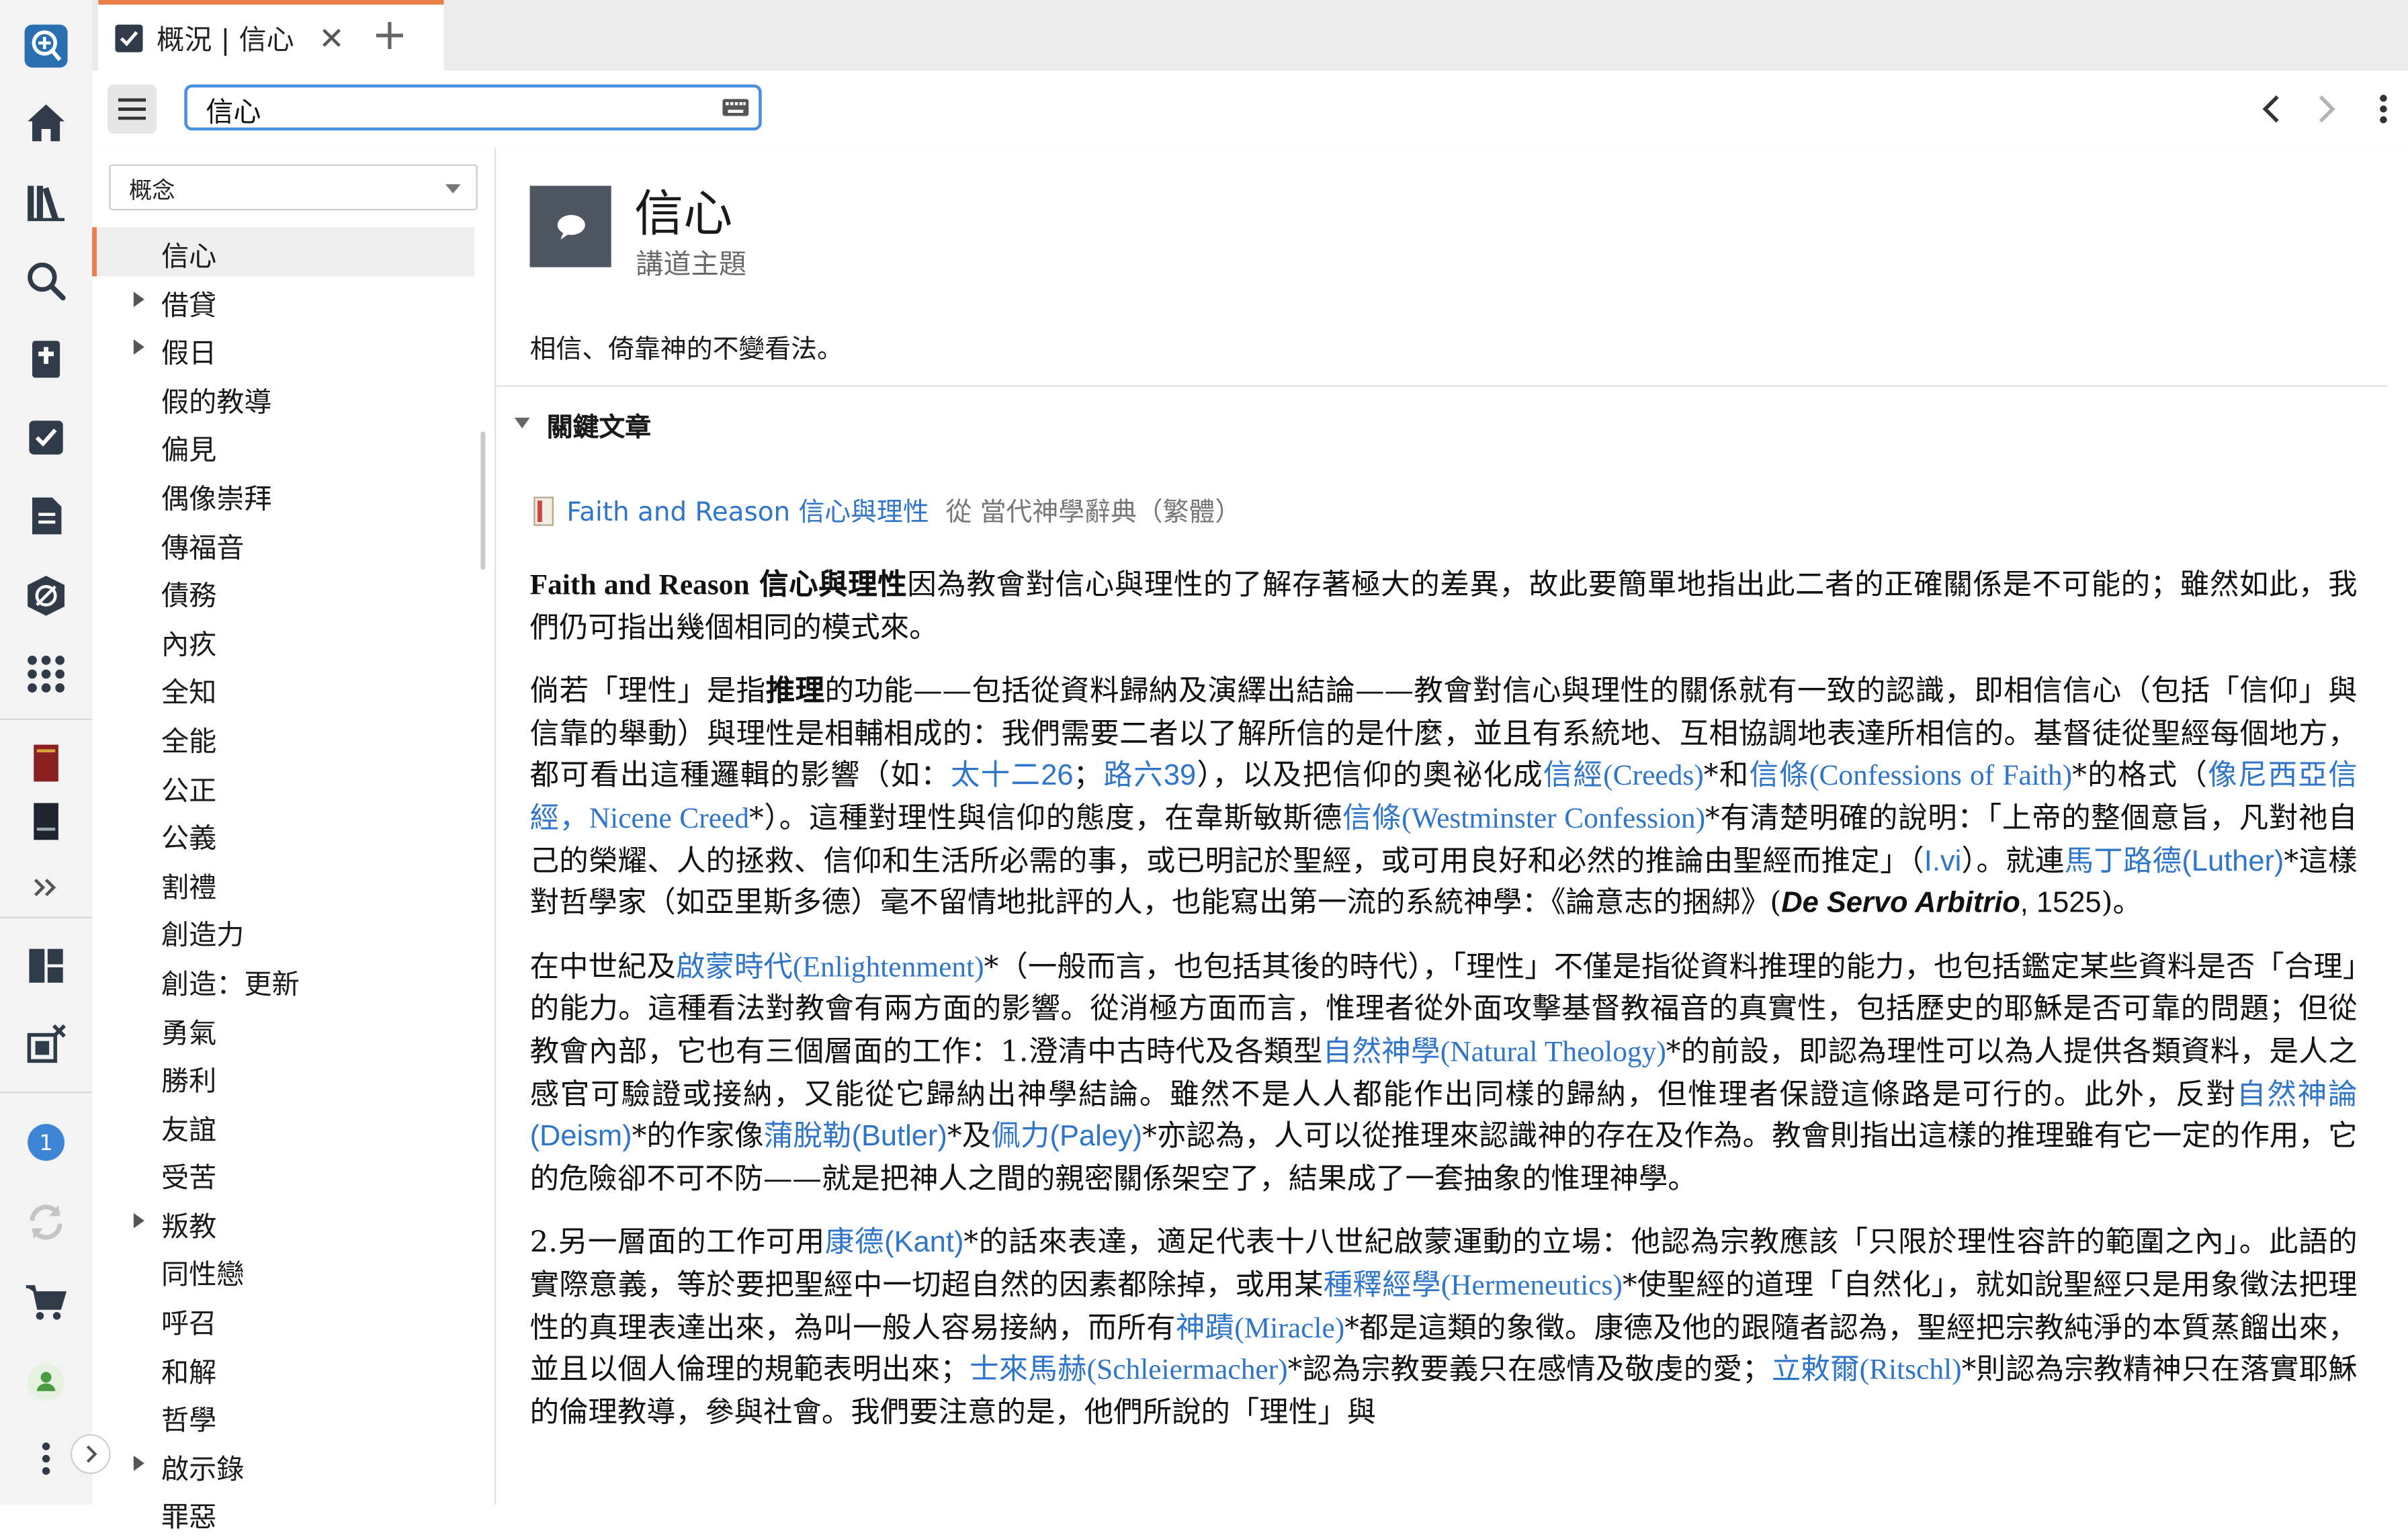 Image resolution: width=2408 pixels, height=1537 pixels. I want to click on sidebar-item: 受苦, so click(293, 1173).